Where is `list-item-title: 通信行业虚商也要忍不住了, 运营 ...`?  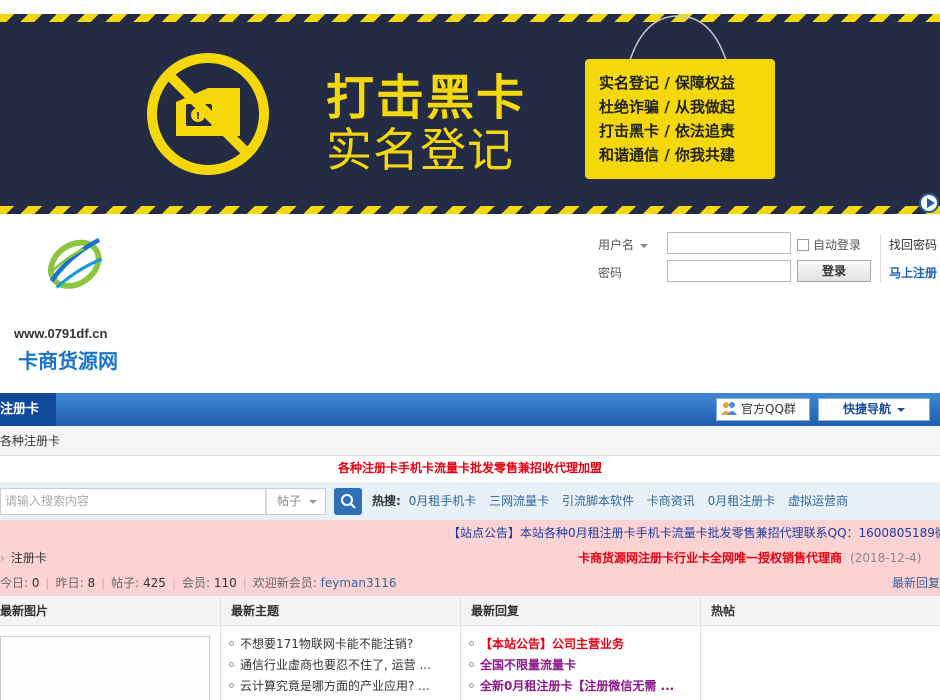
list-item-title: 通信行业虚商也要忍不住了, 运营 ... is located at coordinates (335, 665).